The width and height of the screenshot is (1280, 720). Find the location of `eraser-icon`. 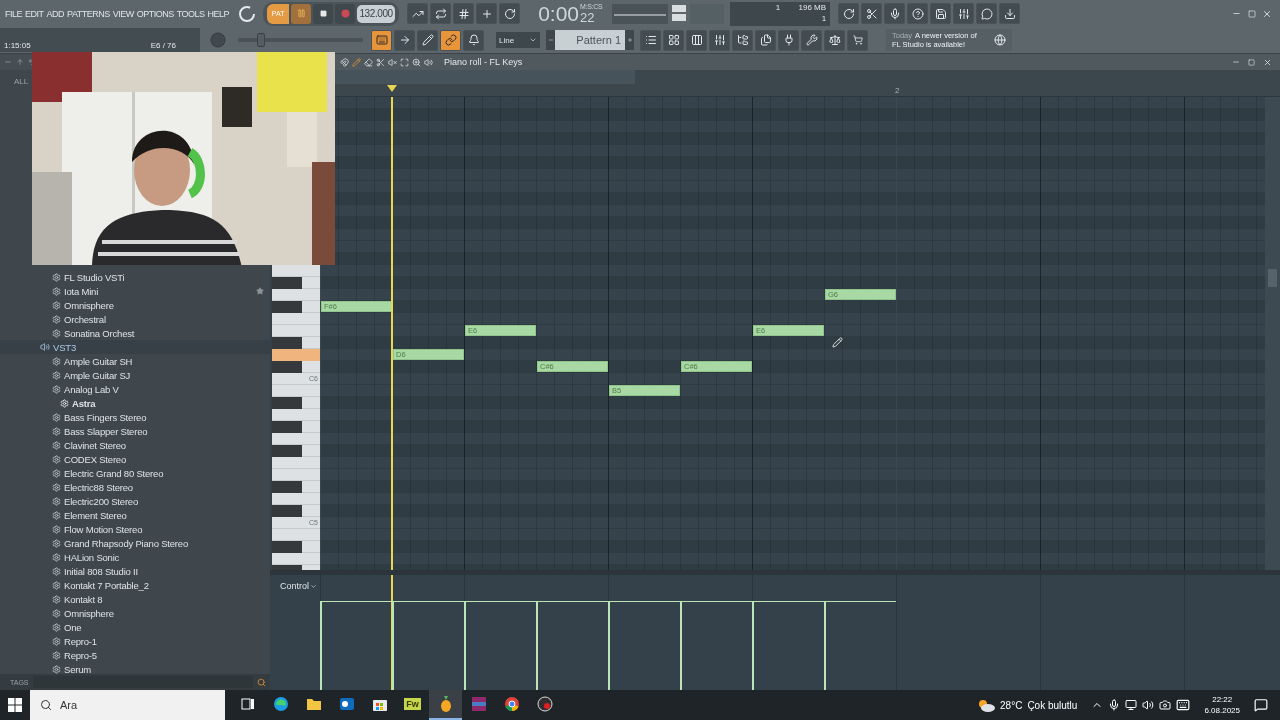

eraser-icon is located at coordinates (368, 62).